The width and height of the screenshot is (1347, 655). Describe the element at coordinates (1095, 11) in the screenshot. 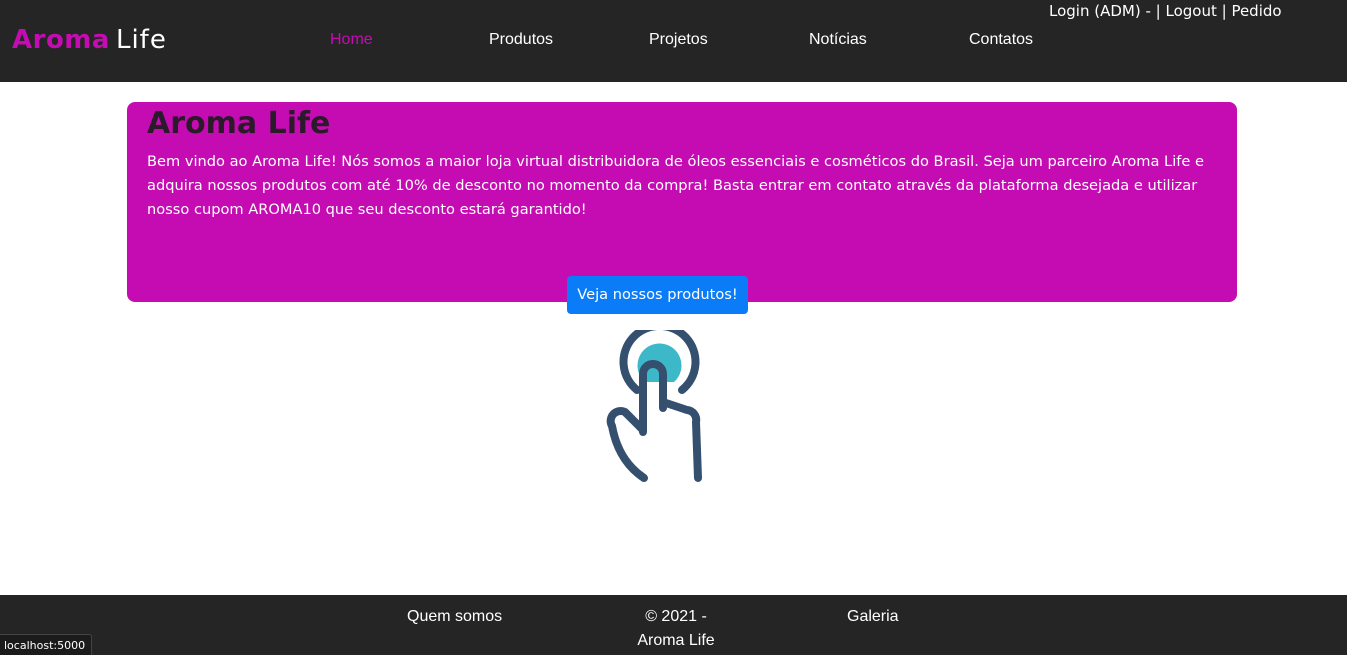

I see `login-link: Login (ADM)` at that location.